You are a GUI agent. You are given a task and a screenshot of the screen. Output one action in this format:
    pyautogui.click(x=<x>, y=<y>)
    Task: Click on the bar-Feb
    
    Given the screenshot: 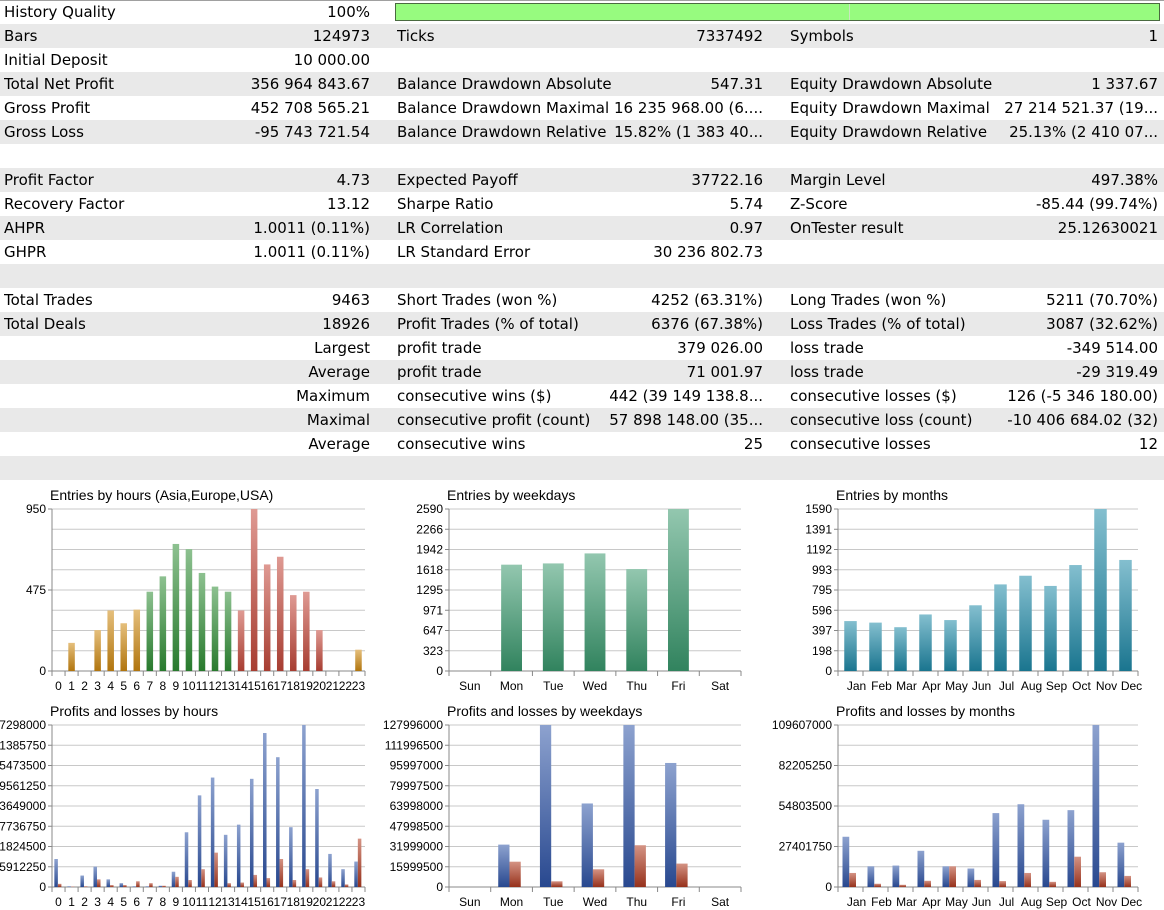 What is the action you would take?
    pyautogui.click(x=875, y=646)
    